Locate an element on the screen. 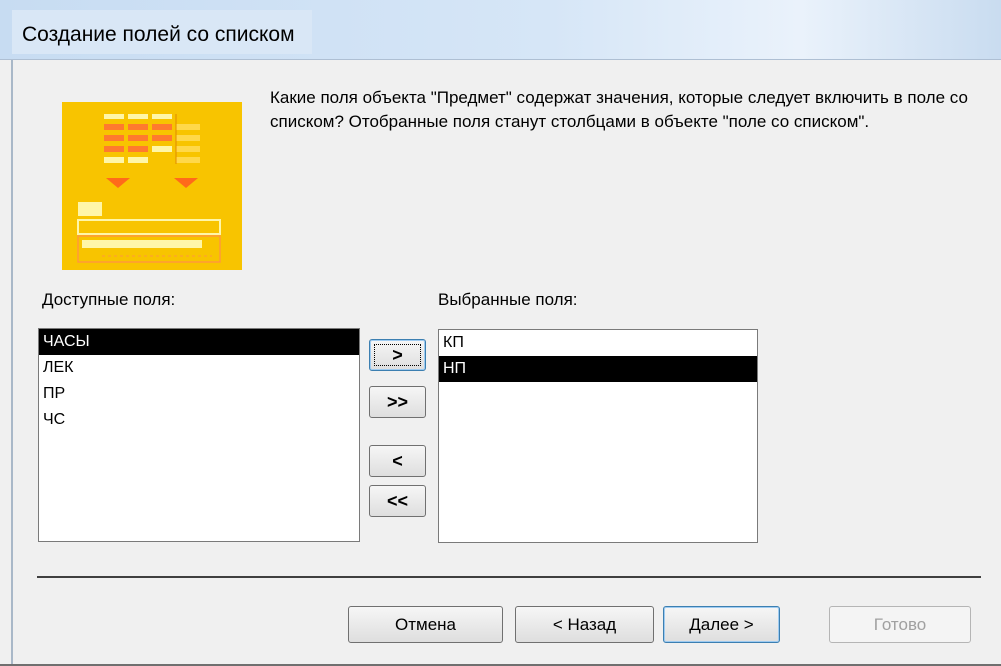  list-item: КП is located at coordinates (598, 343).